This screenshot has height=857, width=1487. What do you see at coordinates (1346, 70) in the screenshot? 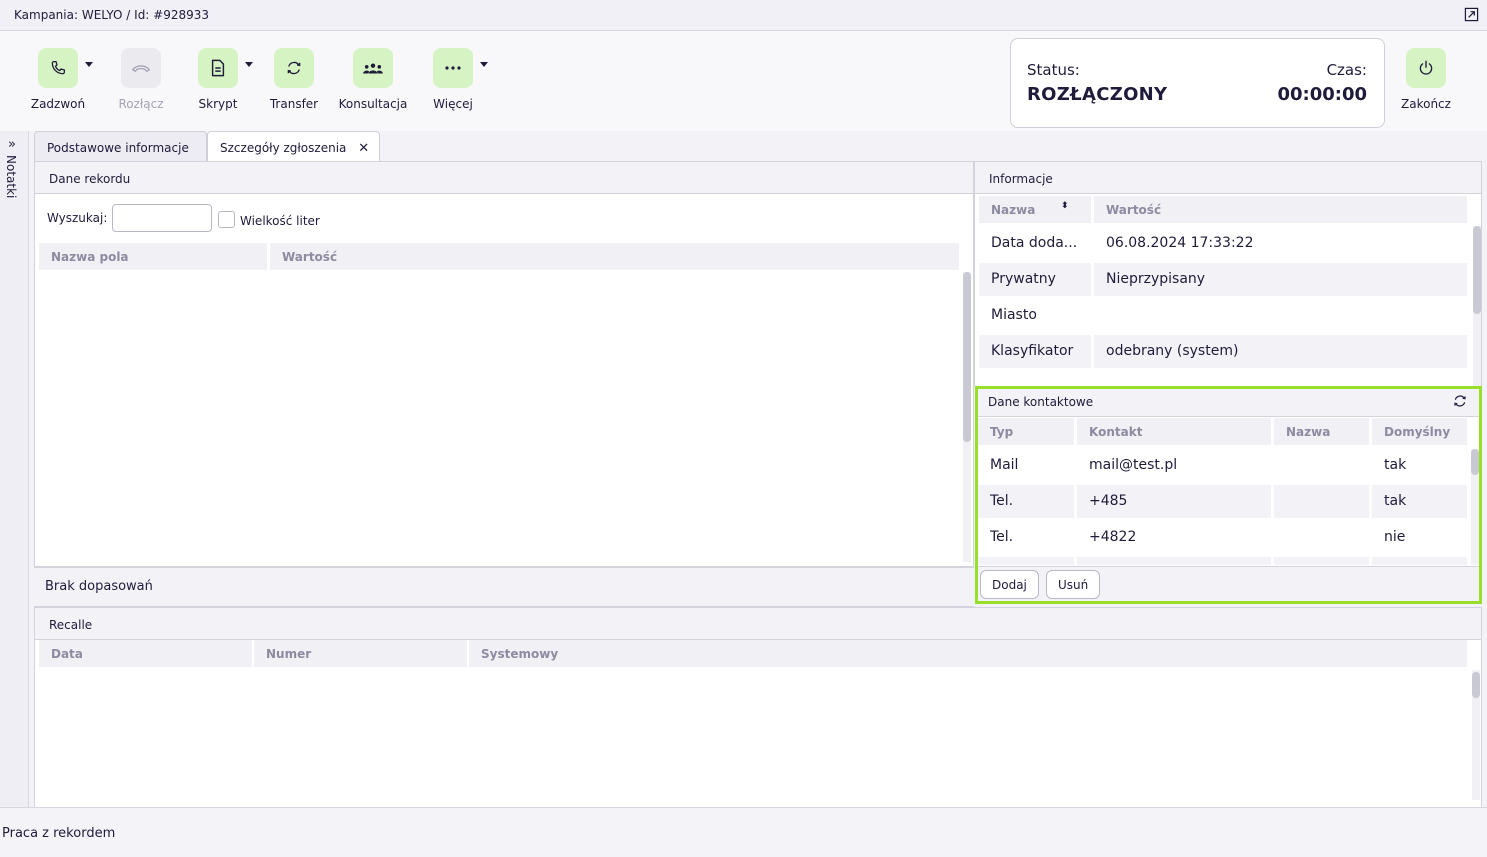
I see `time-label: Czas:` at bounding box center [1346, 70].